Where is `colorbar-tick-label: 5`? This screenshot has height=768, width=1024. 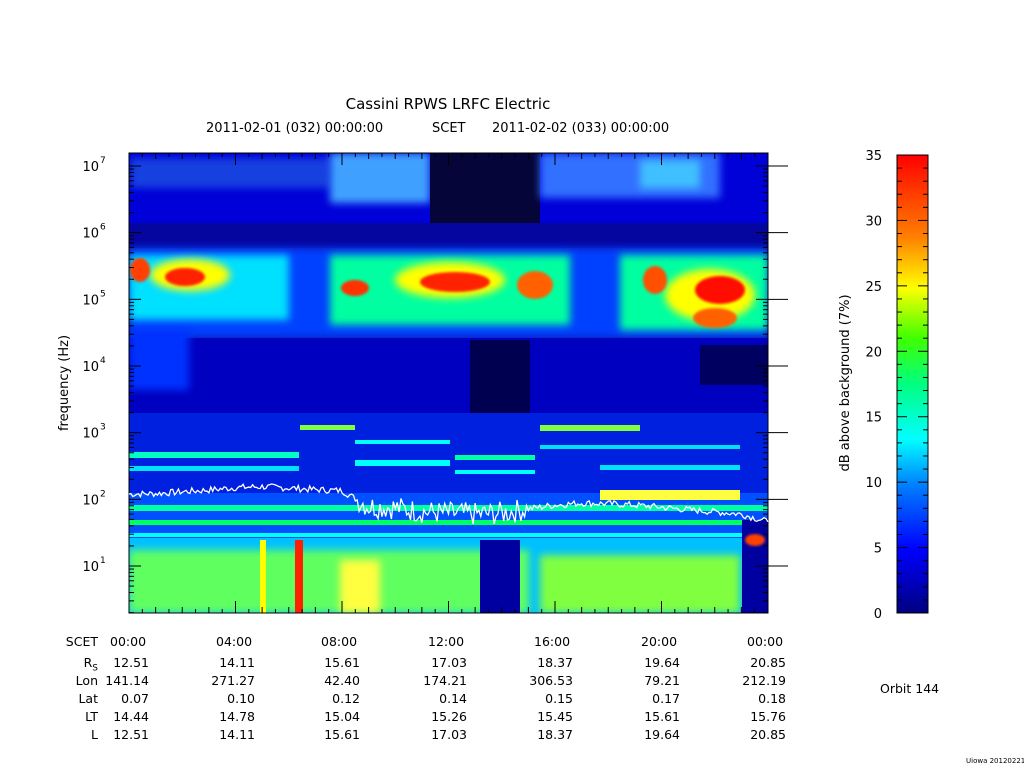
colorbar-tick-label: 5 is located at coordinates (878, 549).